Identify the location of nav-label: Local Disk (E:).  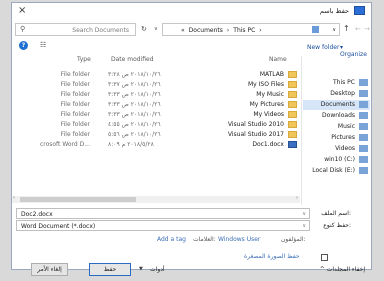
(333, 170).